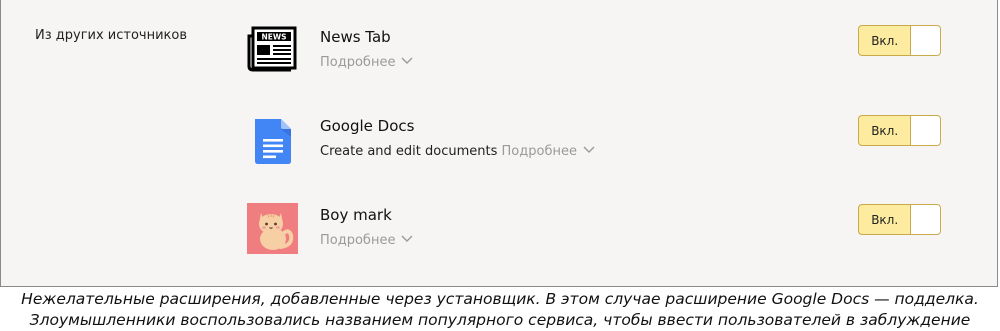 This screenshot has width=1000, height=331. What do you see at coordinates (273, 37) in the screenshot?
I see `svg-text: NEWS` at bounding box center [273, 37].